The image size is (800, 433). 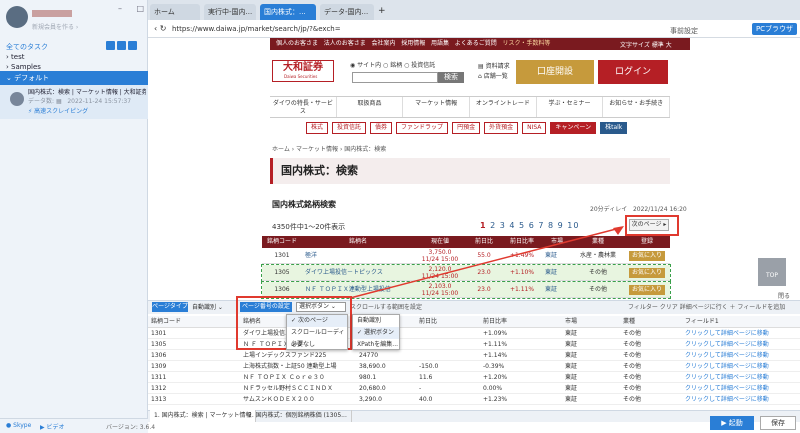 What do you see at coordinates (422, 128) in the screenshot?
I see `subnav-item: ファンドラップ` at bounding box center [422, 128].